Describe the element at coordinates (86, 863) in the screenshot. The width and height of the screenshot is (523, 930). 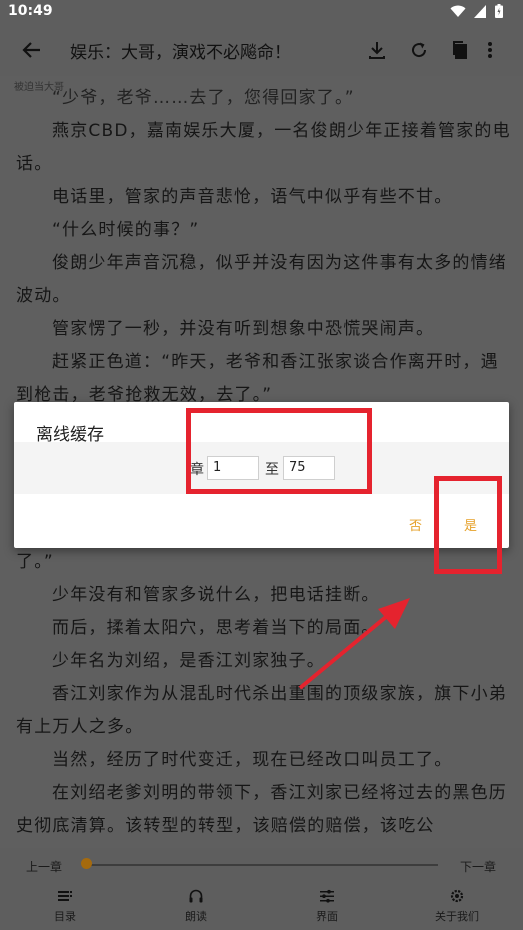
I see `progress-thumb` at that location.